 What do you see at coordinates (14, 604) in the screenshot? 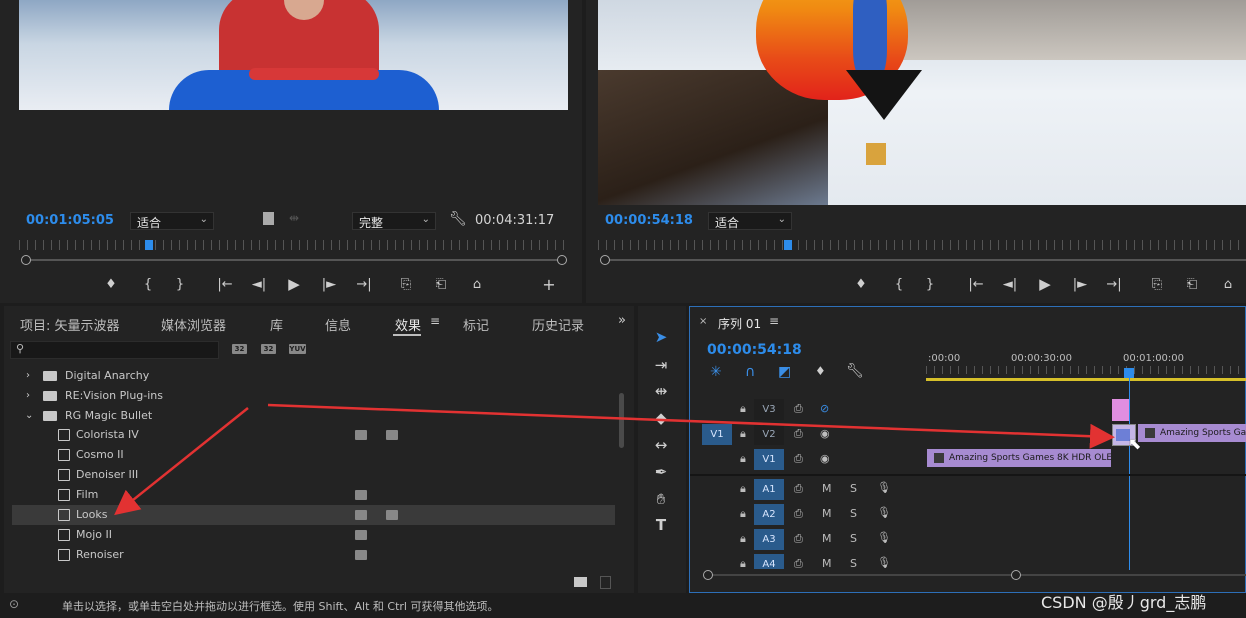
I see `status-bar-icon: ⊙` at bounding box center [14, 604].